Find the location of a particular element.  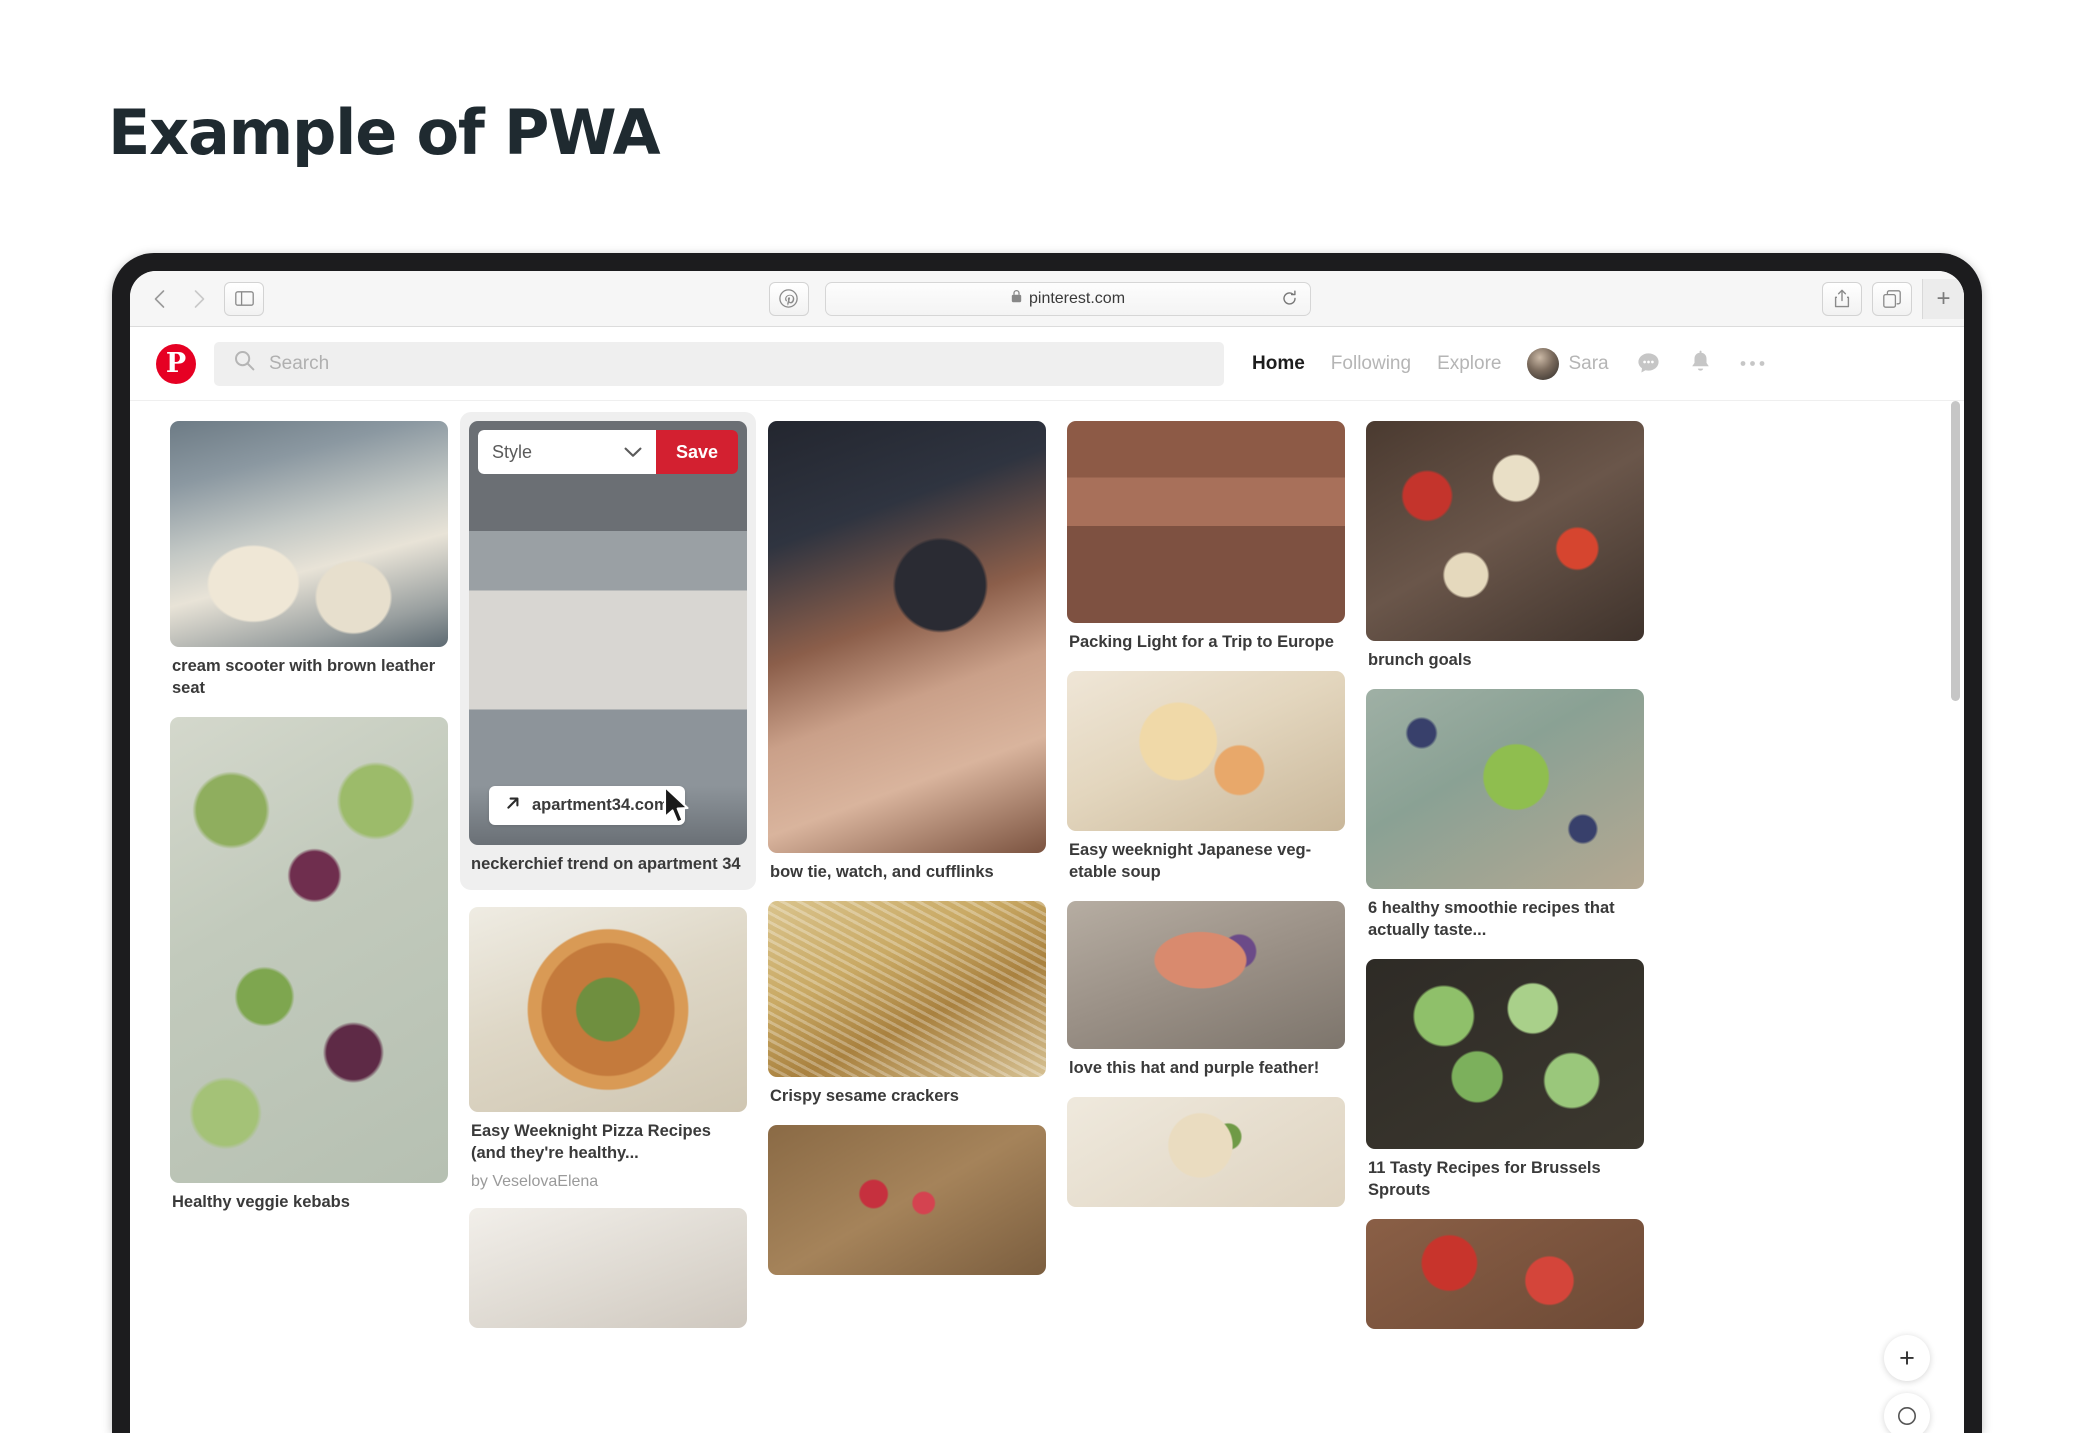

pin-card: 11 Tasty Recipes for Brussels Sprouts is located at coordinates (1505, 1080).